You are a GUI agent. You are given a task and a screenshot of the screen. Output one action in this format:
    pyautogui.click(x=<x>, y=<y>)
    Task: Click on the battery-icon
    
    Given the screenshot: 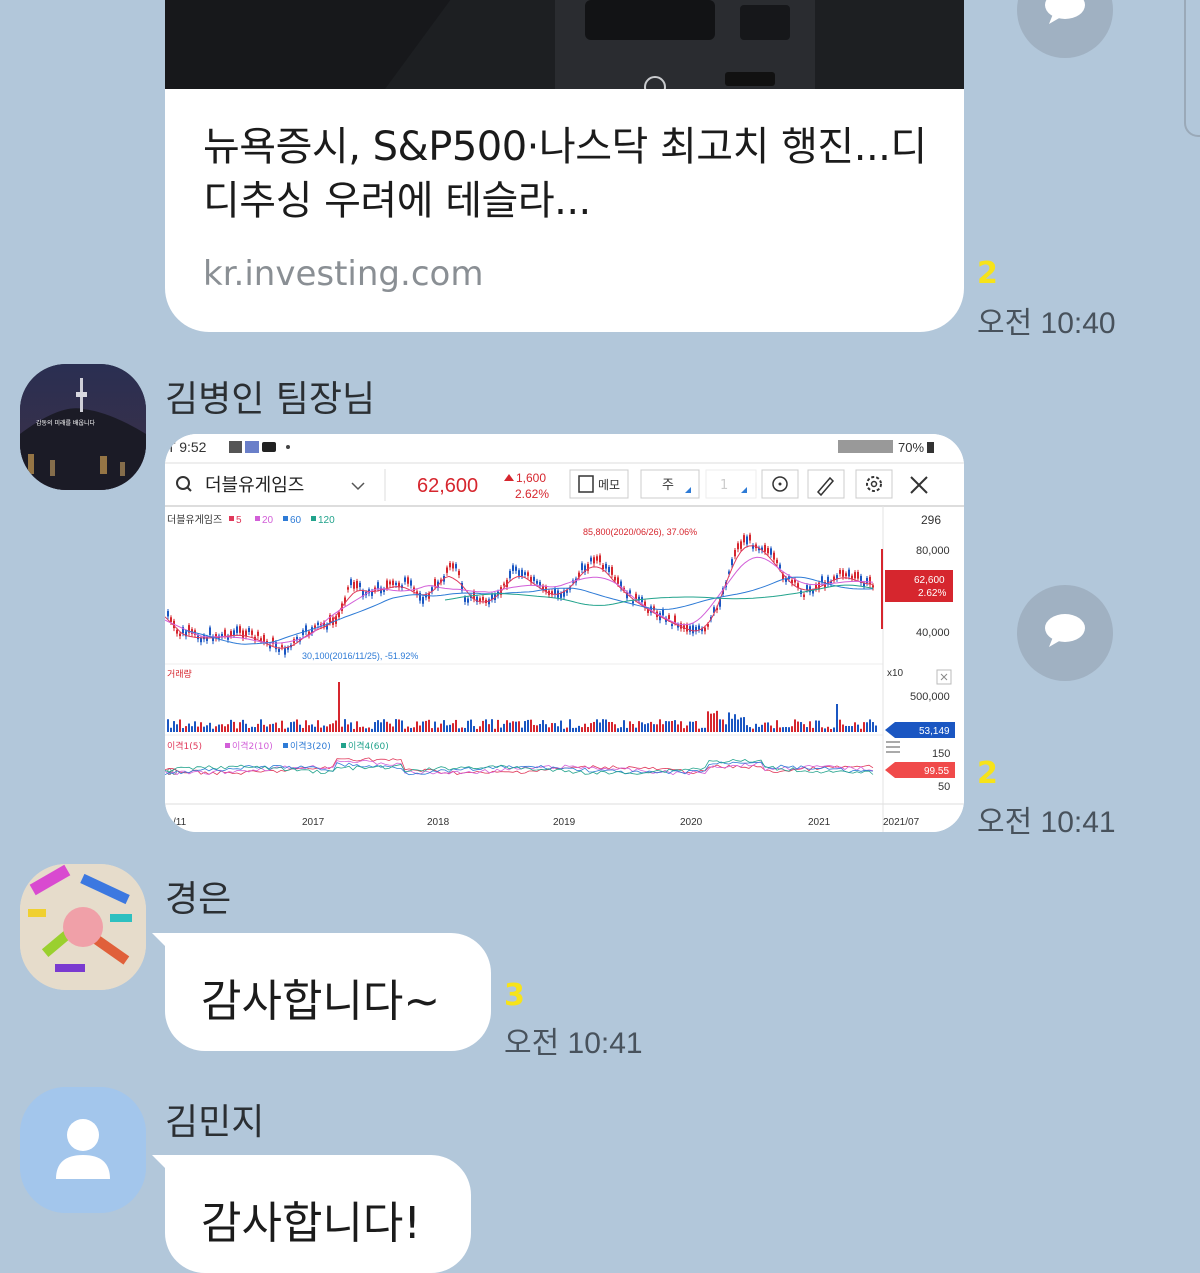 What is the action you would take?
    pyautogui.click(x=930, y=447)
    